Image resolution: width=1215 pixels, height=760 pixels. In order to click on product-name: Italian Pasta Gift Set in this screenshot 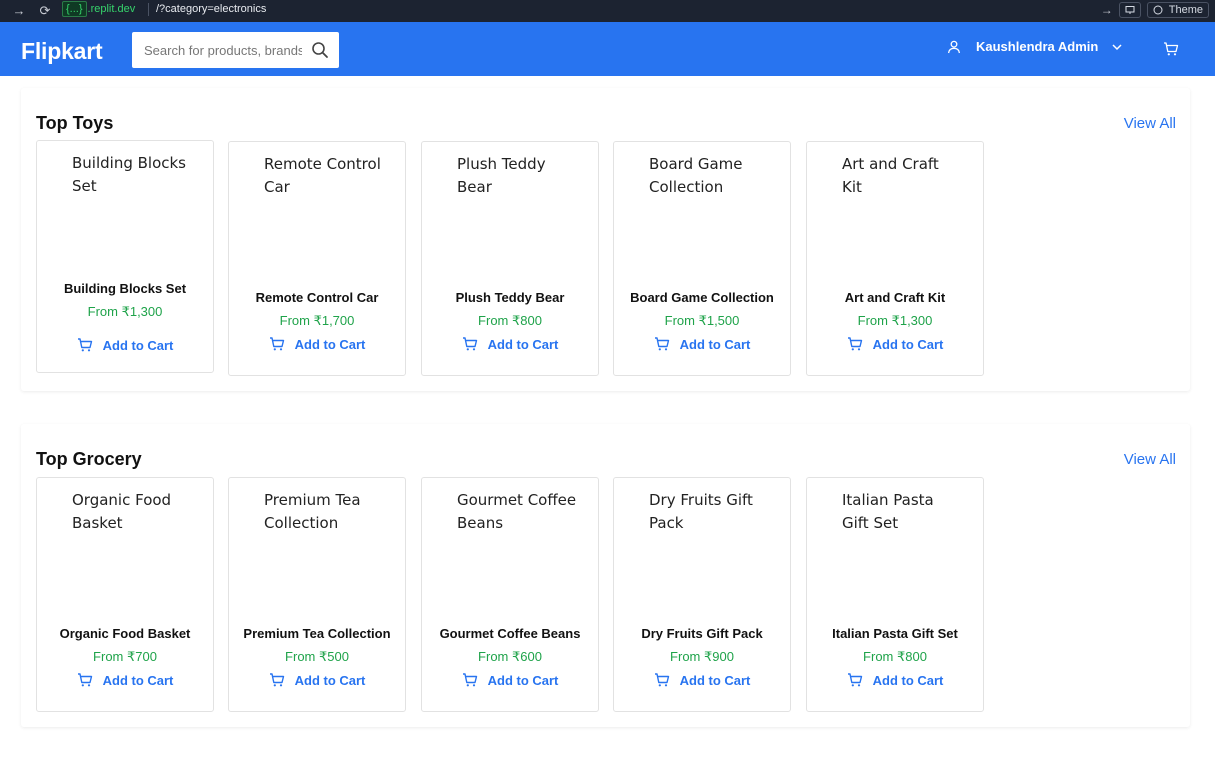, I will do `click(895, 633)`.